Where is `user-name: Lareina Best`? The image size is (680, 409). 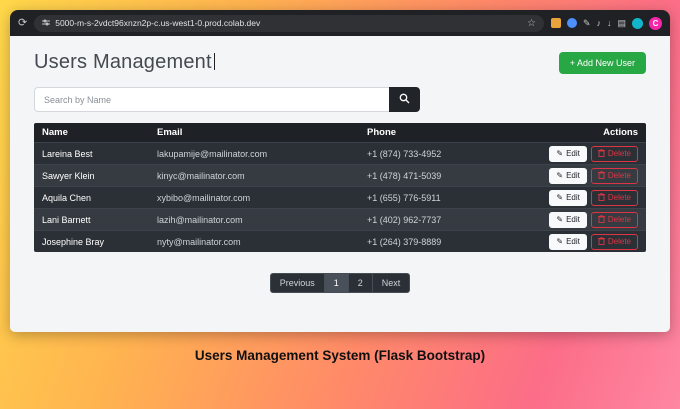
user-name: Lareina Best is located at coordinates (67, 153).